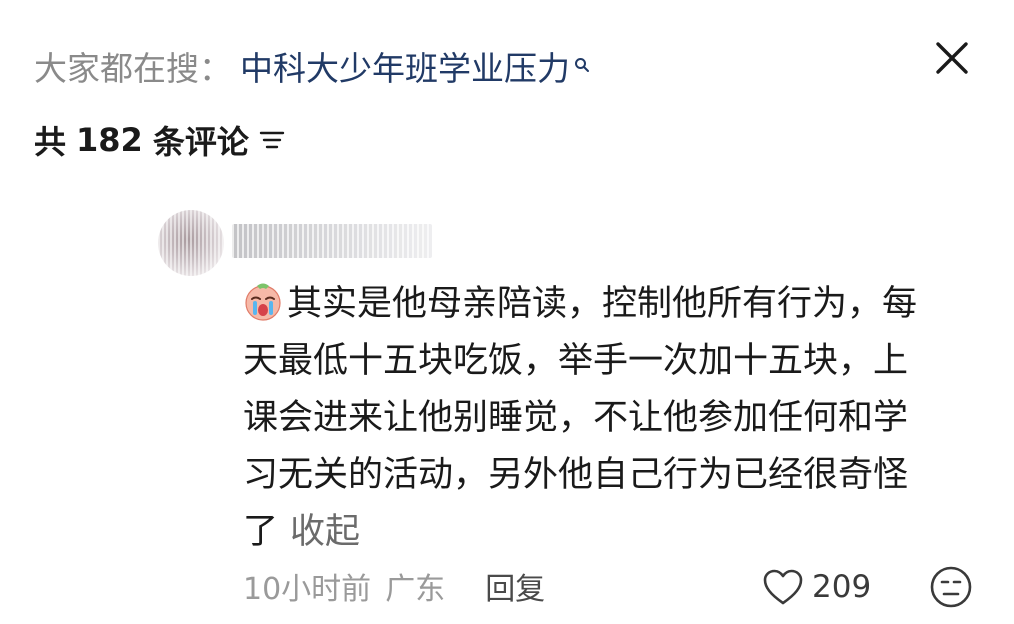 The width and height of the screenshot is (1014, 624). Describe the element at coordinates (582, 57) in the screenshot. I see `search-icon` at that location.